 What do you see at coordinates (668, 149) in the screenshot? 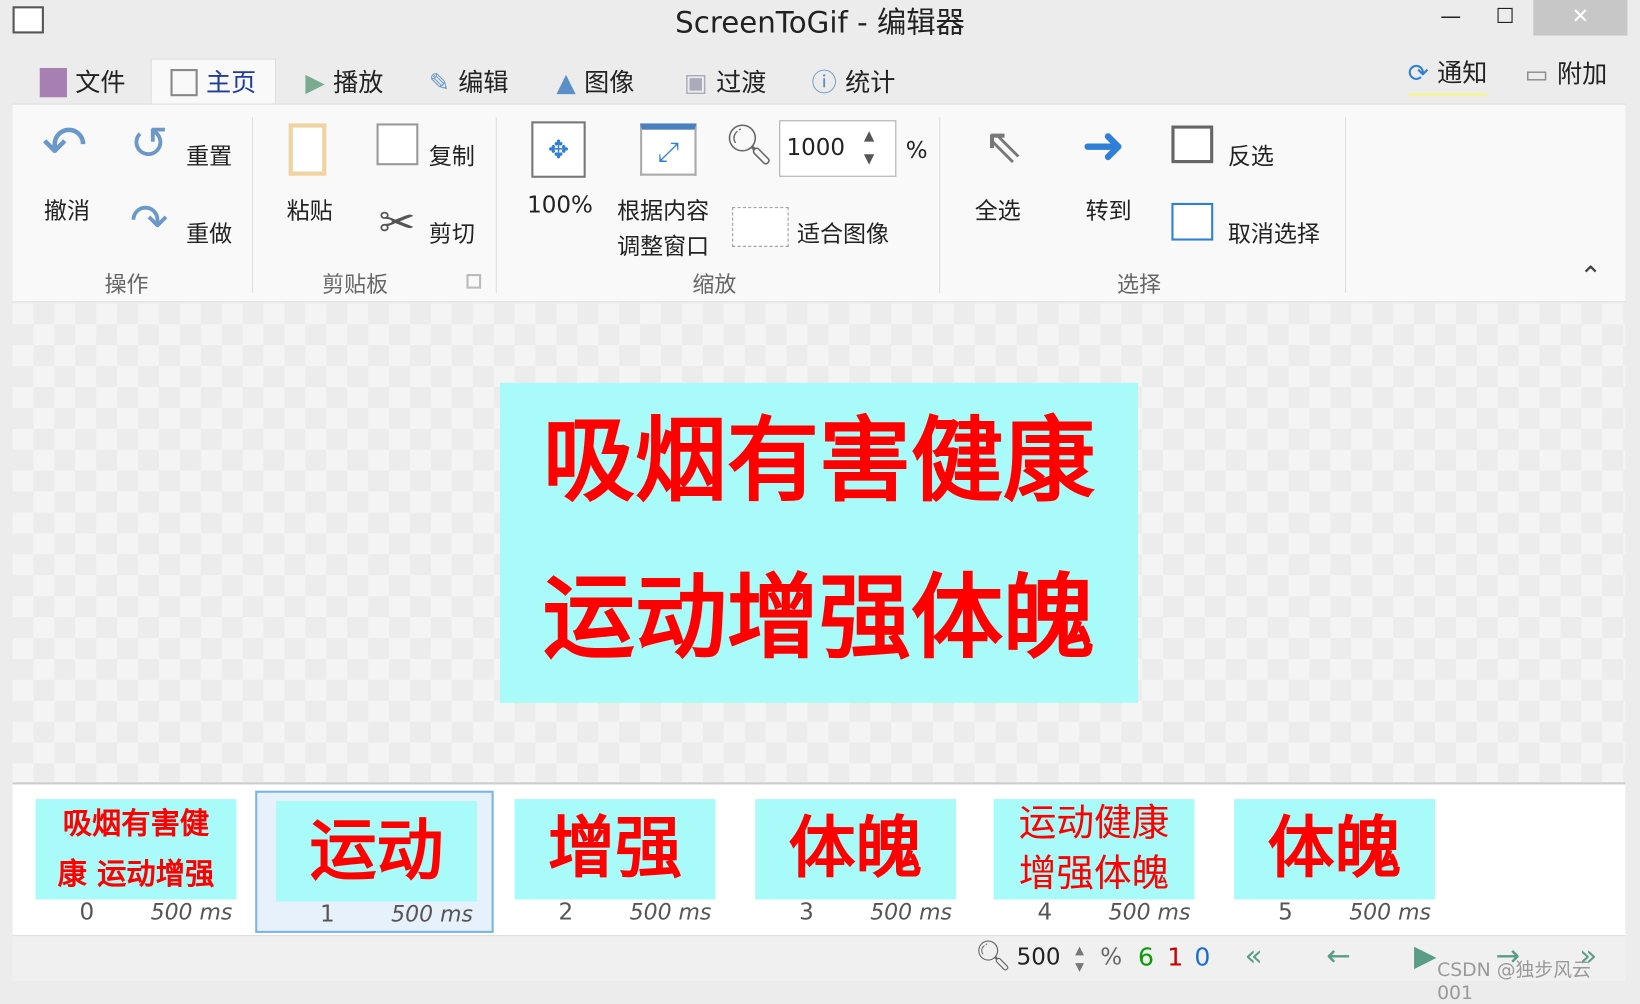
I see `resize-window-icon: ⤢` at bounding box center [668, 149].